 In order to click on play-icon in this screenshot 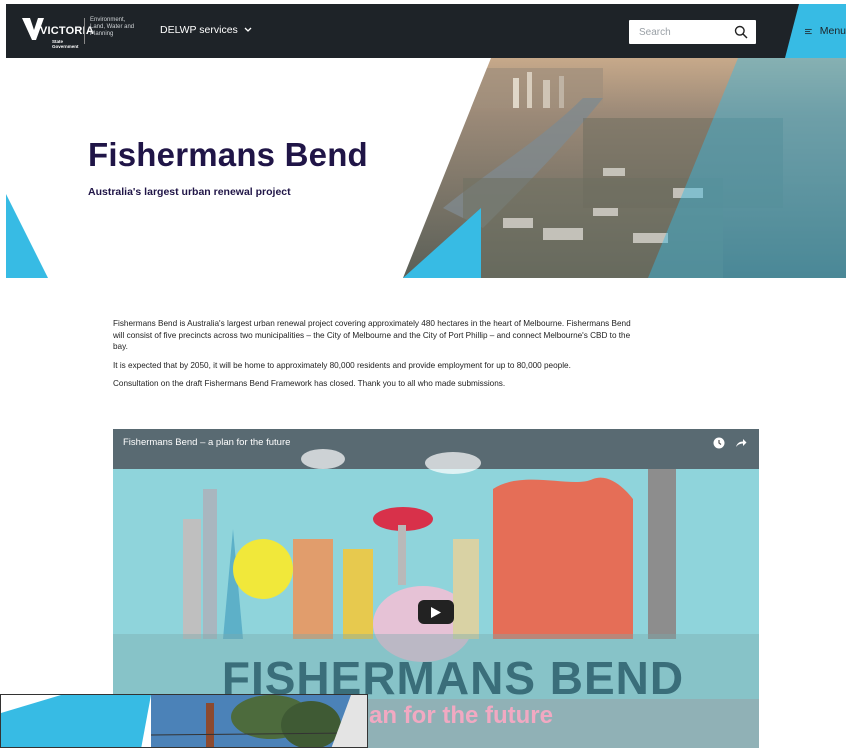, I will do `click(436, 612)`.